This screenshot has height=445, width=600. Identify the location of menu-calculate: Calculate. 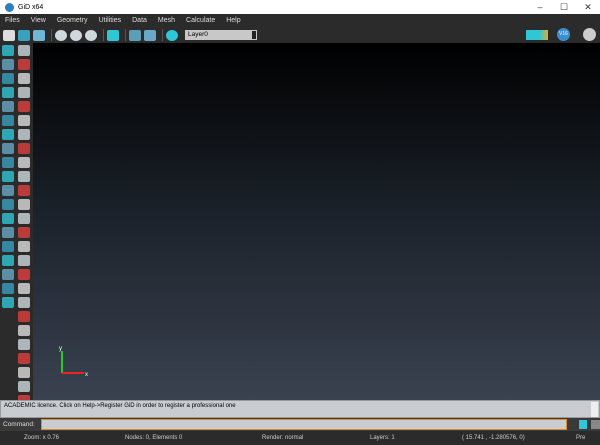
(200, 20).